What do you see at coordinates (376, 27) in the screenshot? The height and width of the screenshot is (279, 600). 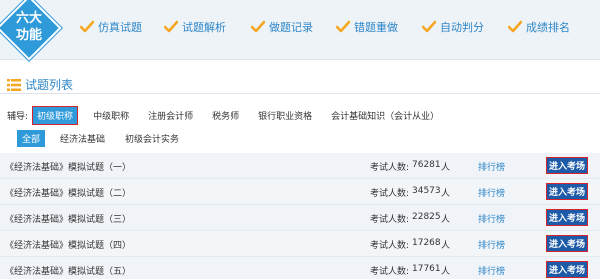 I see `feature-label: 错题重做` at bounding box center [376, 27].